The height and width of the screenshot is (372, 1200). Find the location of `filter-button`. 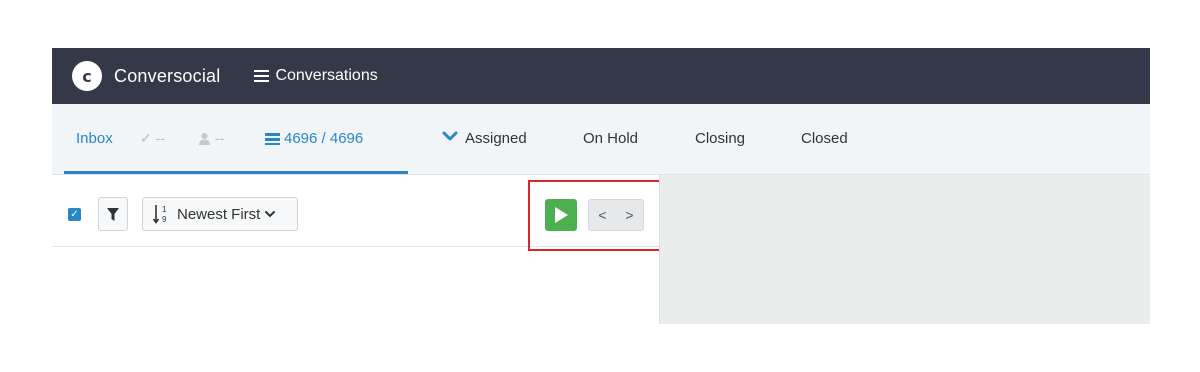

filter-button is located at coordinates (113, 214).